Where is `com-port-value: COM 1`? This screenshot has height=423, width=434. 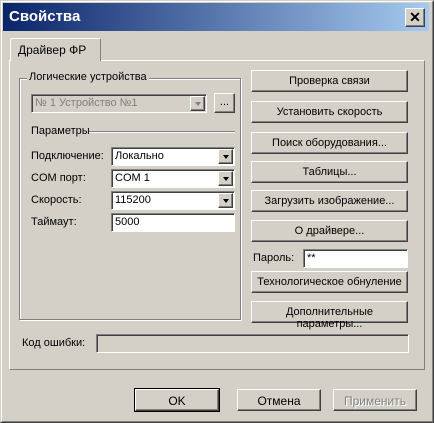
com-port-value: COM 1 is located at coordinates (132, 178).